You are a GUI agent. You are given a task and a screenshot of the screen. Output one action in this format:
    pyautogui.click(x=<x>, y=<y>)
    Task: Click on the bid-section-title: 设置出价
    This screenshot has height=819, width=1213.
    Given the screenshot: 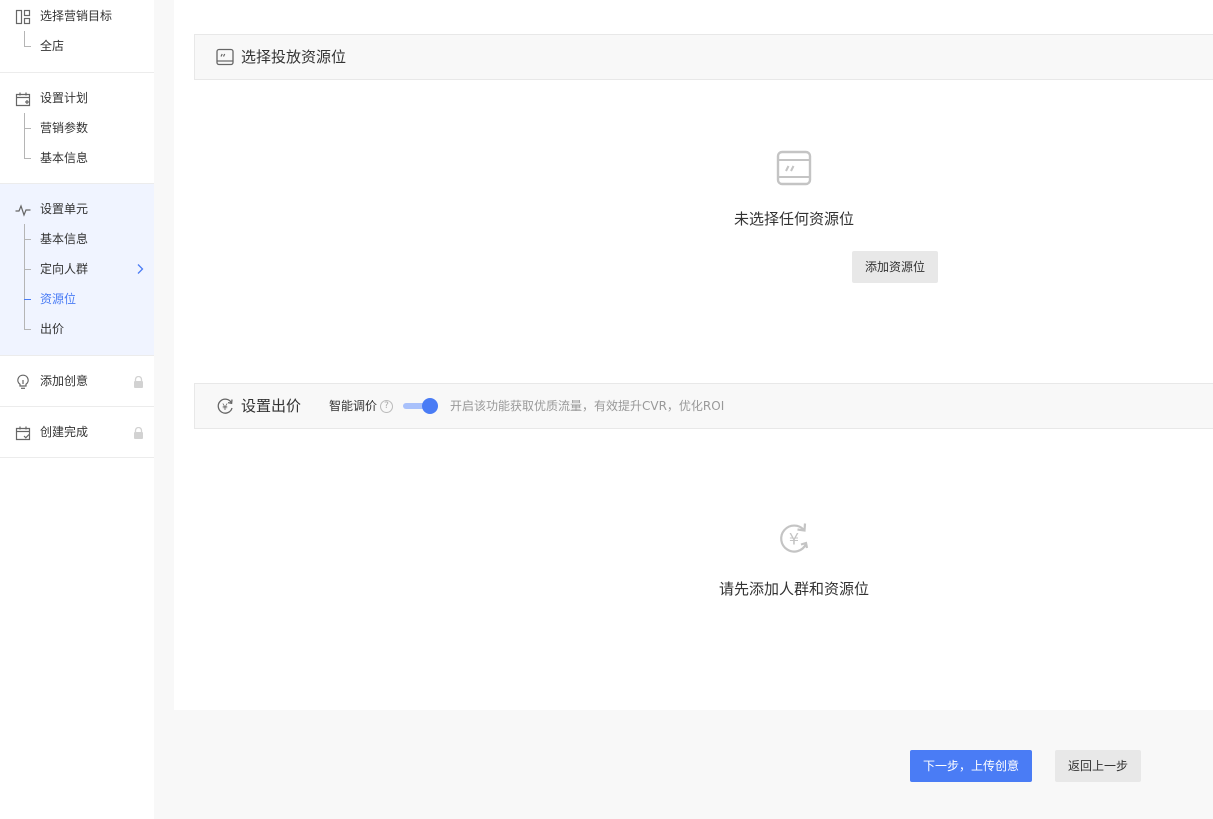 What is the action you would take?
    pyautogui.click(x=271, y=406)
    